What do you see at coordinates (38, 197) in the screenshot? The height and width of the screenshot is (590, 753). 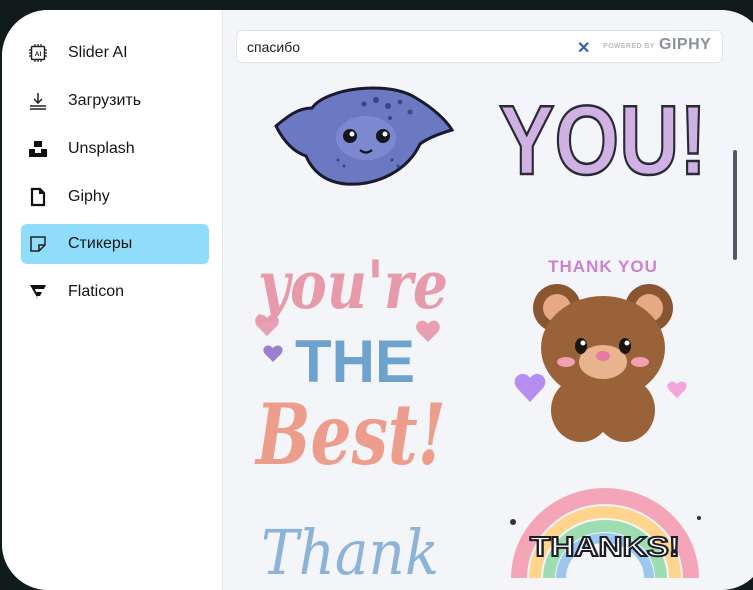 I see `giphy-icon` at bounding box center [38, 197].